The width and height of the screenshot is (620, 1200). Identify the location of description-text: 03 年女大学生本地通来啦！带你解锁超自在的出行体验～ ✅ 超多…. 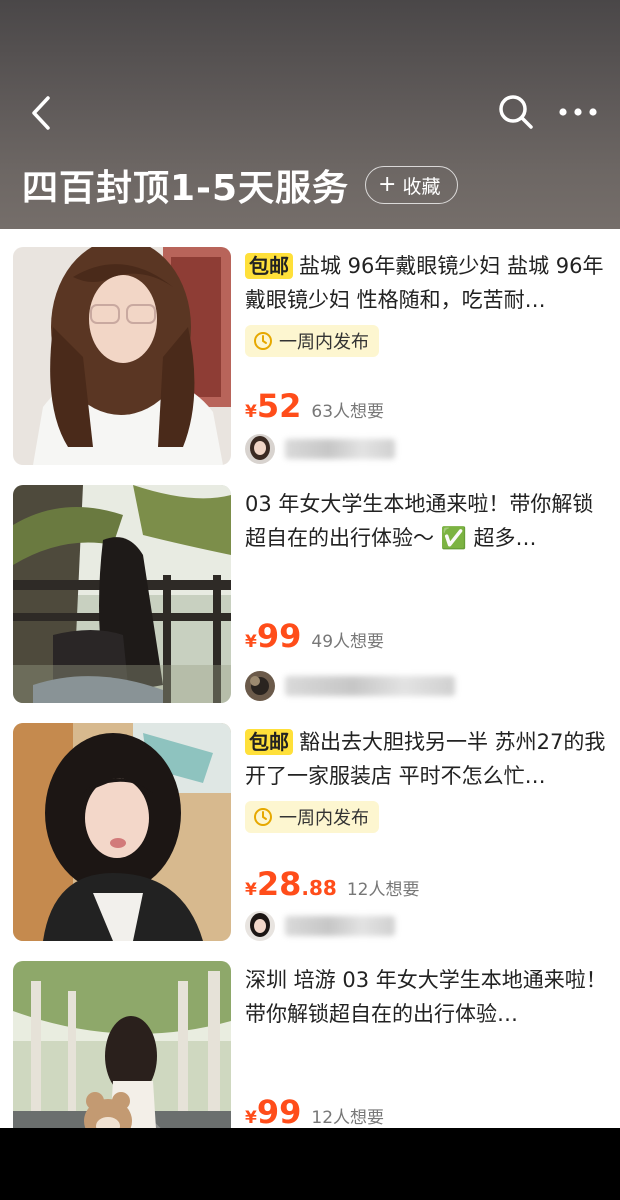
(419, 521).